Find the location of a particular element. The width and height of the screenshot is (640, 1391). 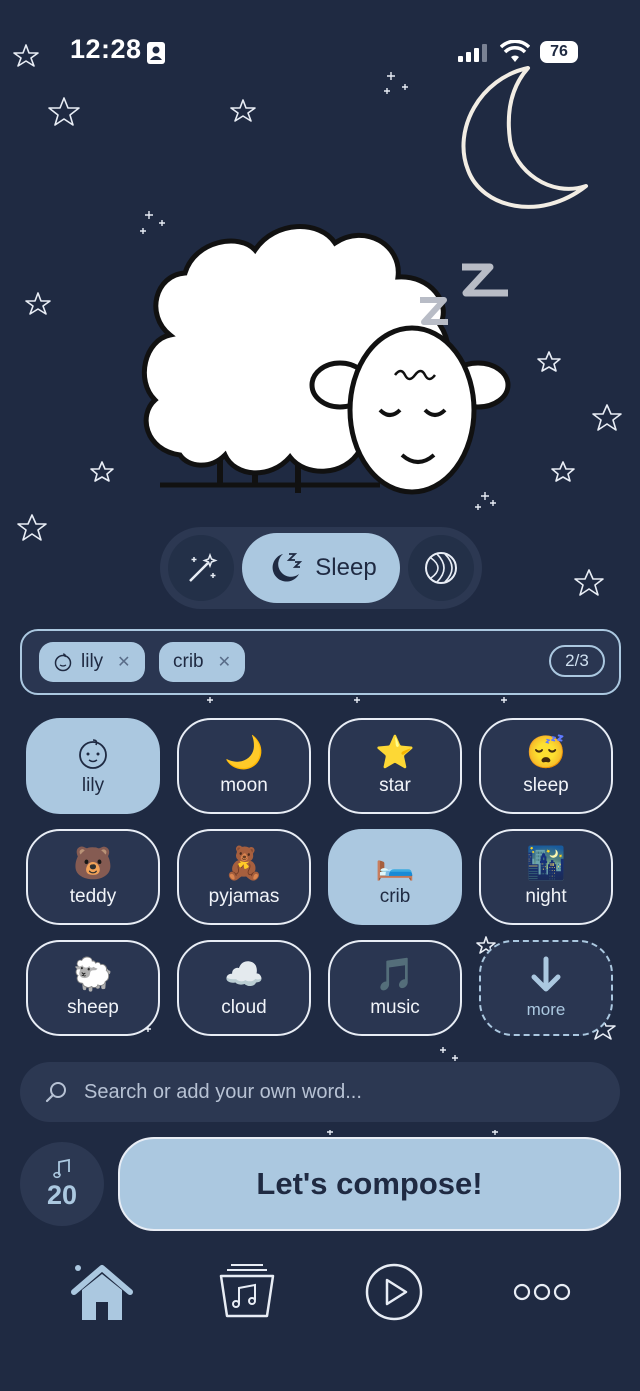

word-label: sleep is located at coordinates (546, 785).